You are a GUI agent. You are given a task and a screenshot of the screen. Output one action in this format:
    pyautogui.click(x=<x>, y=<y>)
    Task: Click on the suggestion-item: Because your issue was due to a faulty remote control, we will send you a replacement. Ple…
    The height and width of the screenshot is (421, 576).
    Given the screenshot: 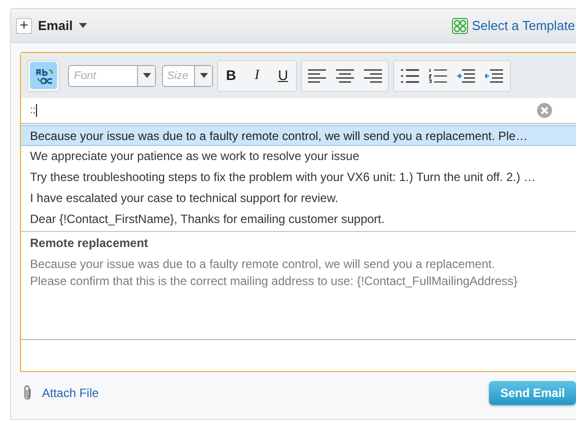 What is the action you would take?
    pyautogui.click(x=298, y=135)
    